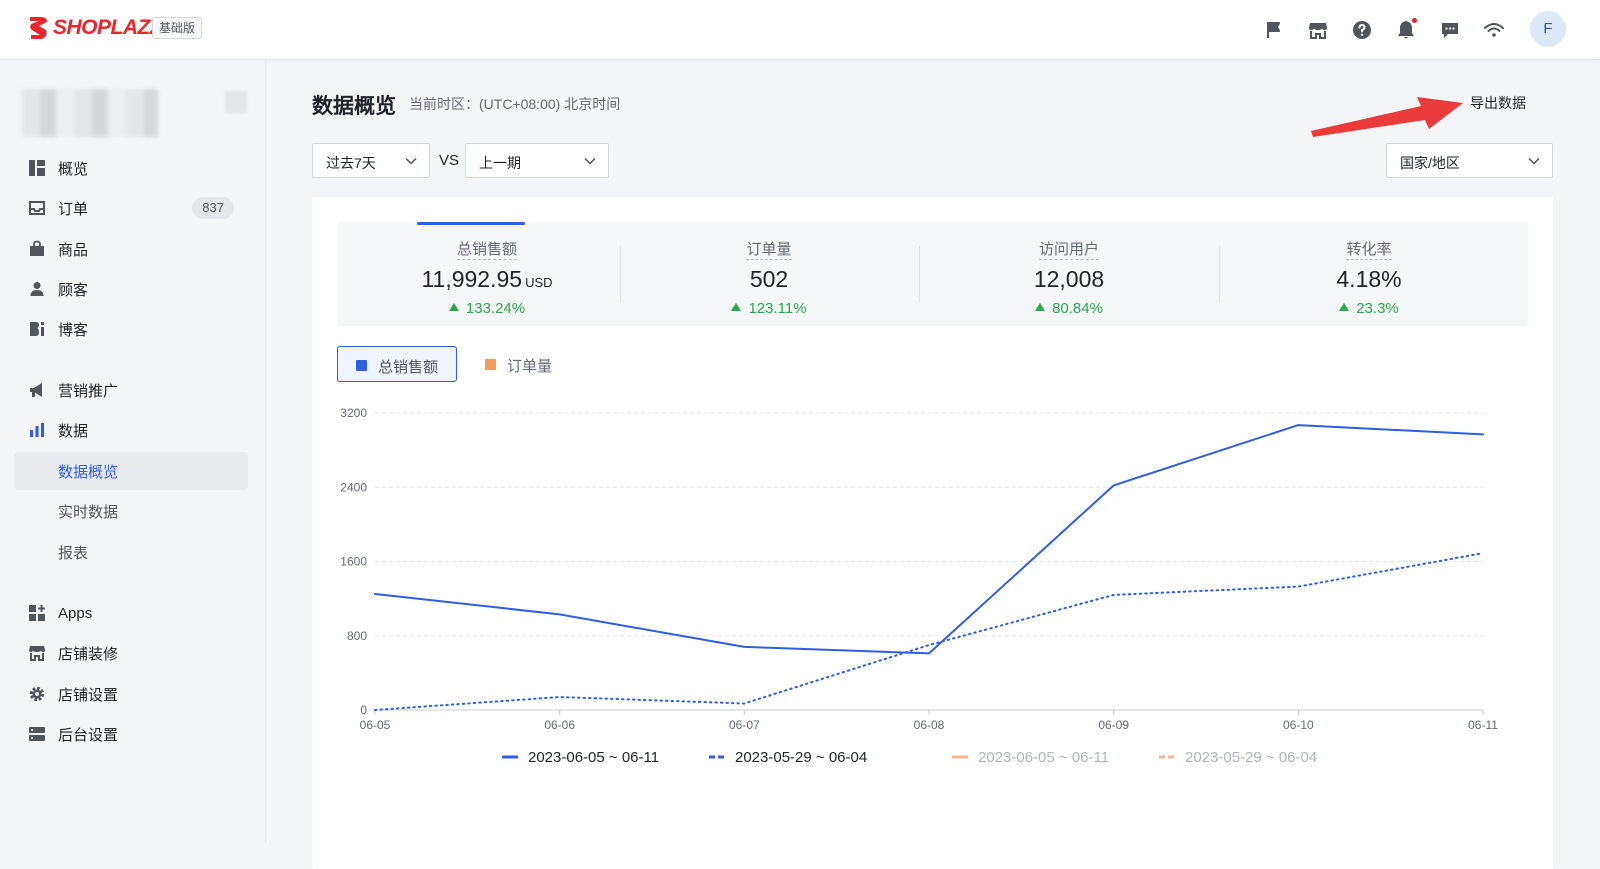 This screenshot has height=869, width=1600. I want to click on x-tick-label: 06-08, so click(929, 725).